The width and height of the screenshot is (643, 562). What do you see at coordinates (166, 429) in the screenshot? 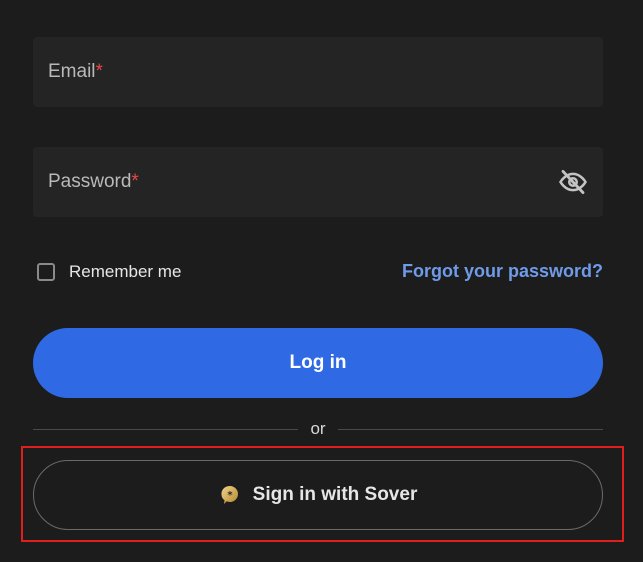
I see `divider-line-left` at bounding box center [166, 429].